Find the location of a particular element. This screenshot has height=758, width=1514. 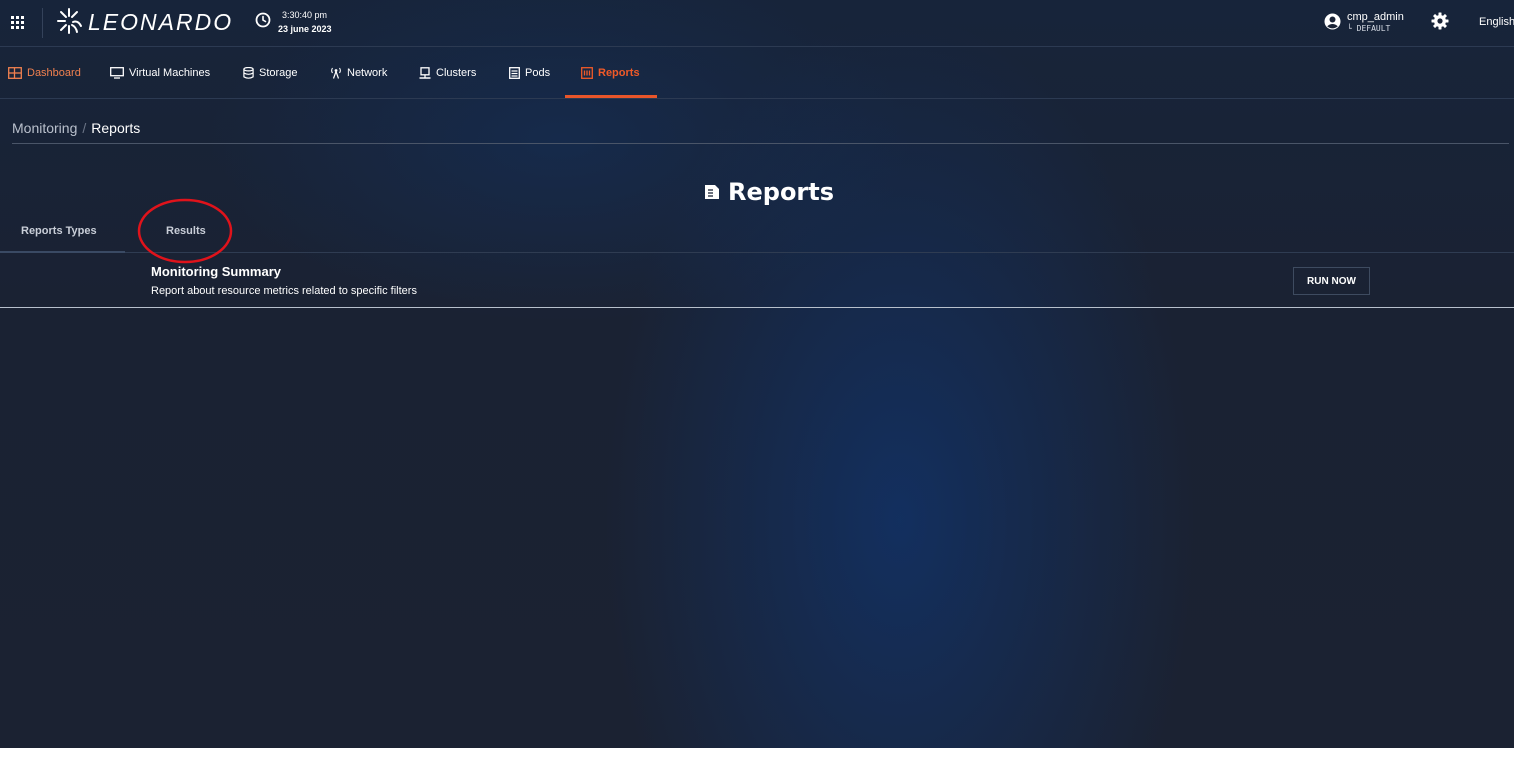

run-now-button: RUN NOW is located at coordinates (1331, 281).